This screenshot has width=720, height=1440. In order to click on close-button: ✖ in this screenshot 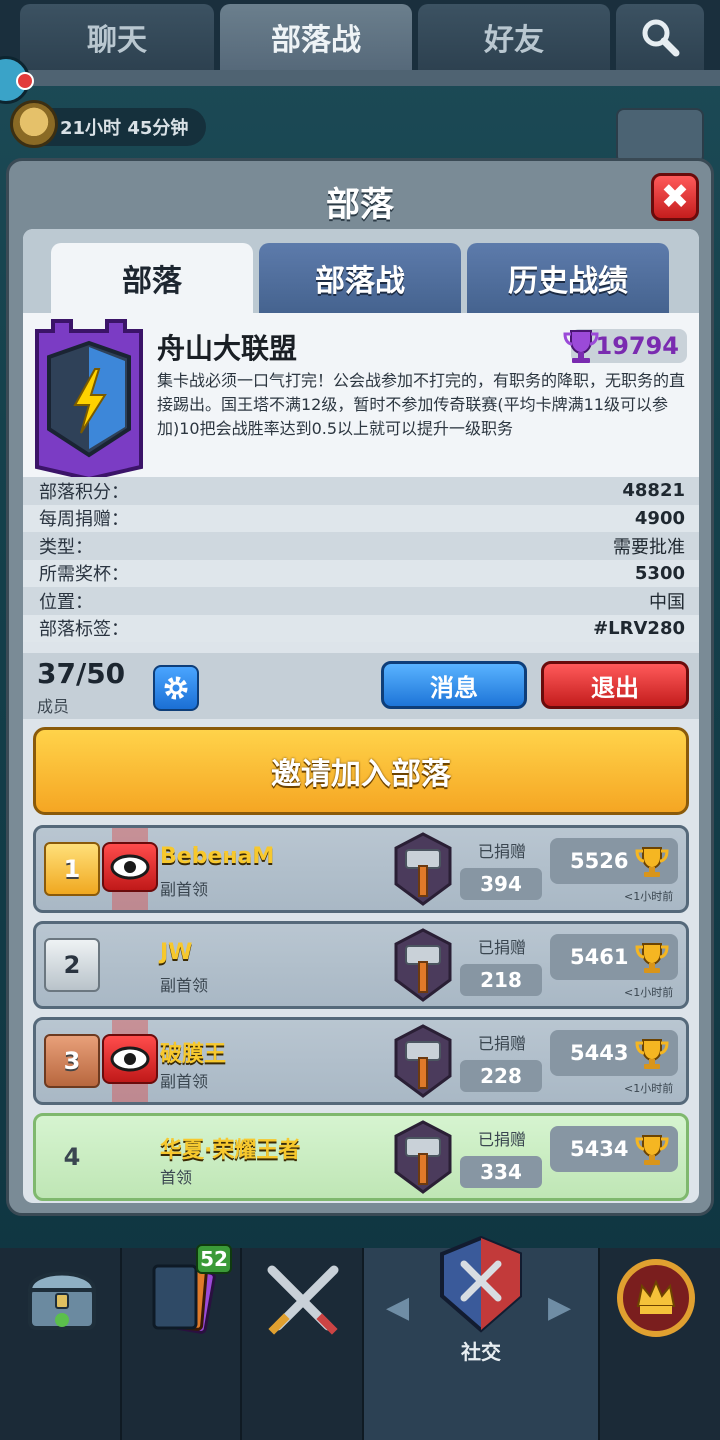, I will do `click(675, 197)`.